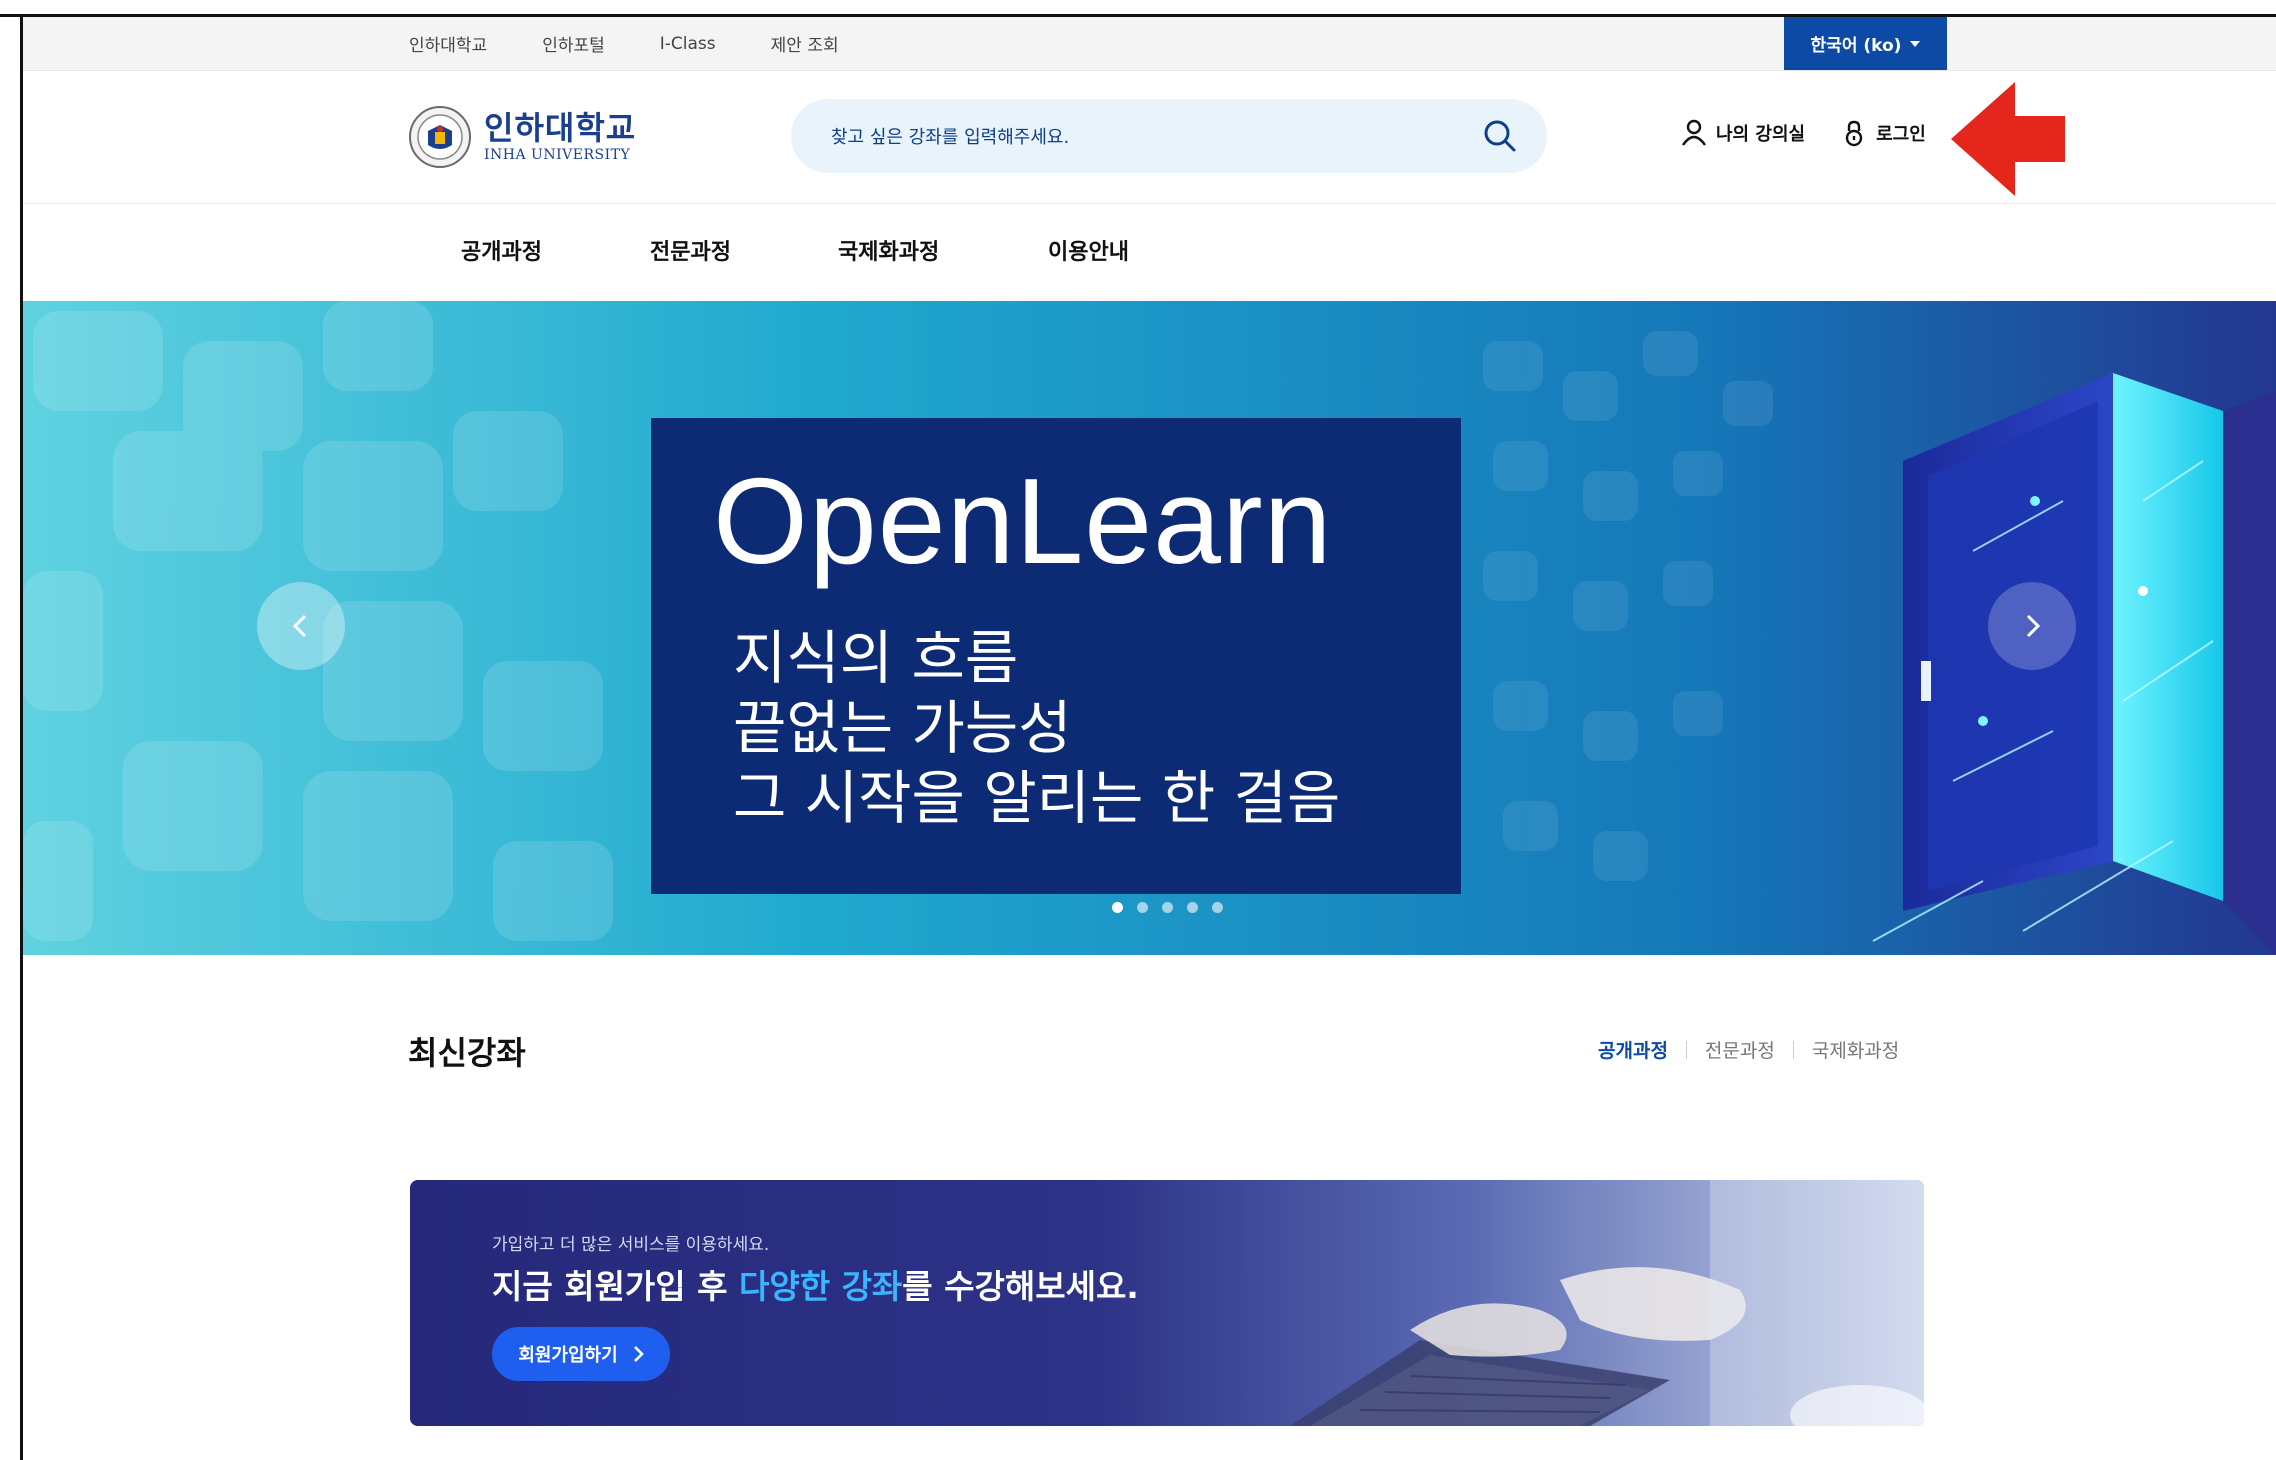  I want to click on util-link-inha: 인하대학교, so click(448, 43).